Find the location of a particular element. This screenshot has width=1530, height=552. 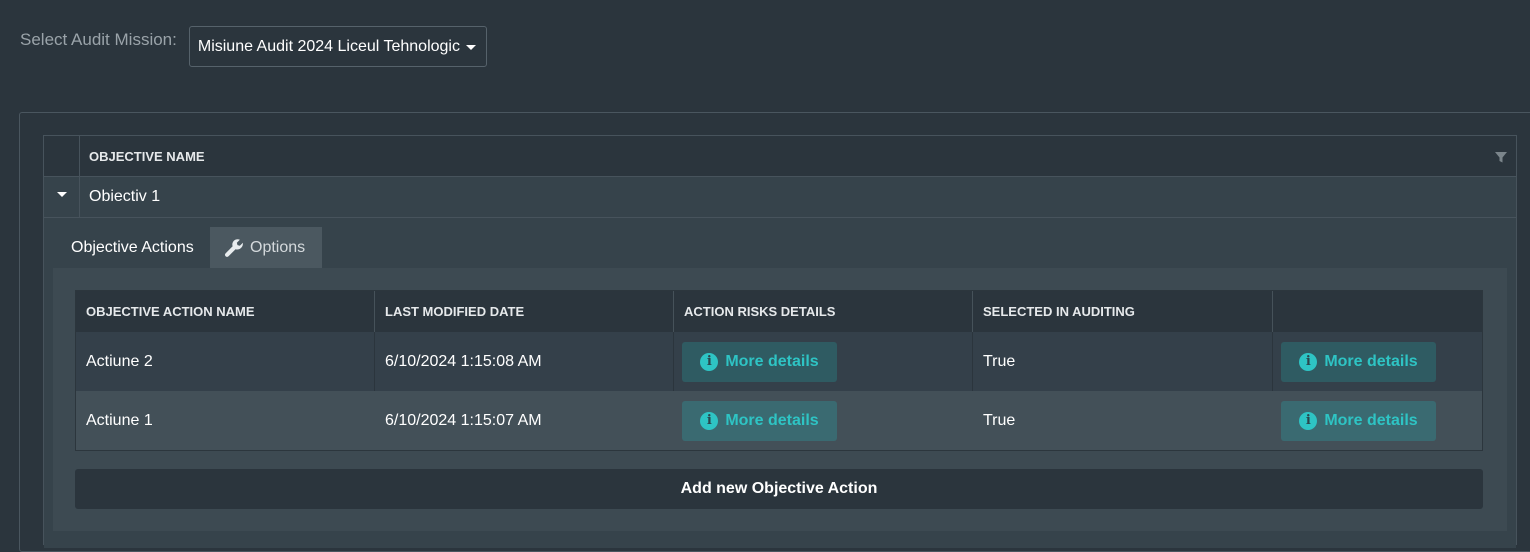

mission-dropdown: Misiune Audit 2024 Liceul Tehnologic is located at coordinates (337, 46).